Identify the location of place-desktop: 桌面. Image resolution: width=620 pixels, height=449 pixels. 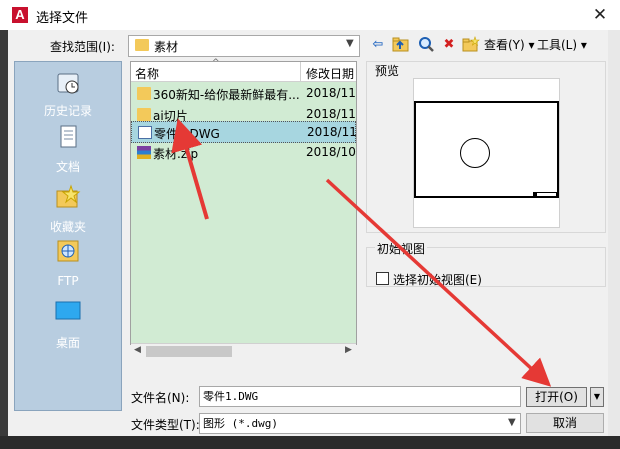
(68, 325).